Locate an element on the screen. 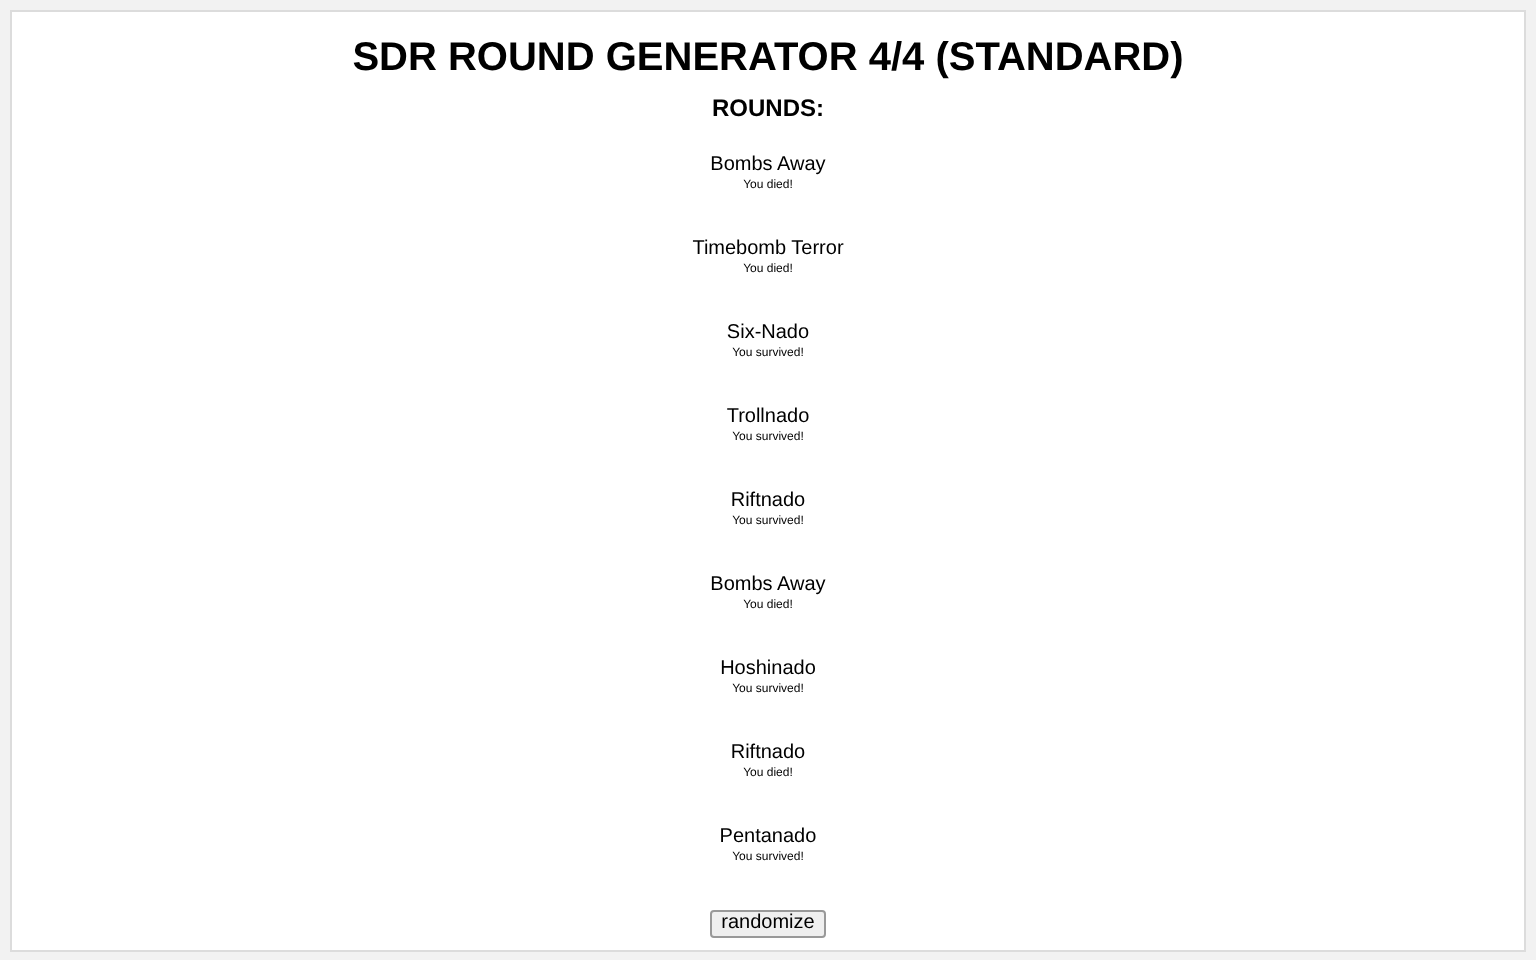  page-title: SDR ROUND GENERATOR 4/4 (STANDARD) is located at coordinates (768, 58).